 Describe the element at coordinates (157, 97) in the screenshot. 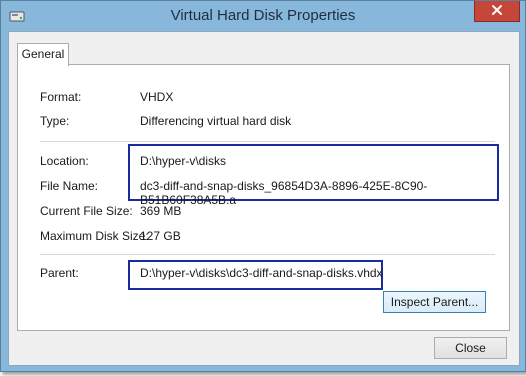

I see `format-value: VHDX` at that location.